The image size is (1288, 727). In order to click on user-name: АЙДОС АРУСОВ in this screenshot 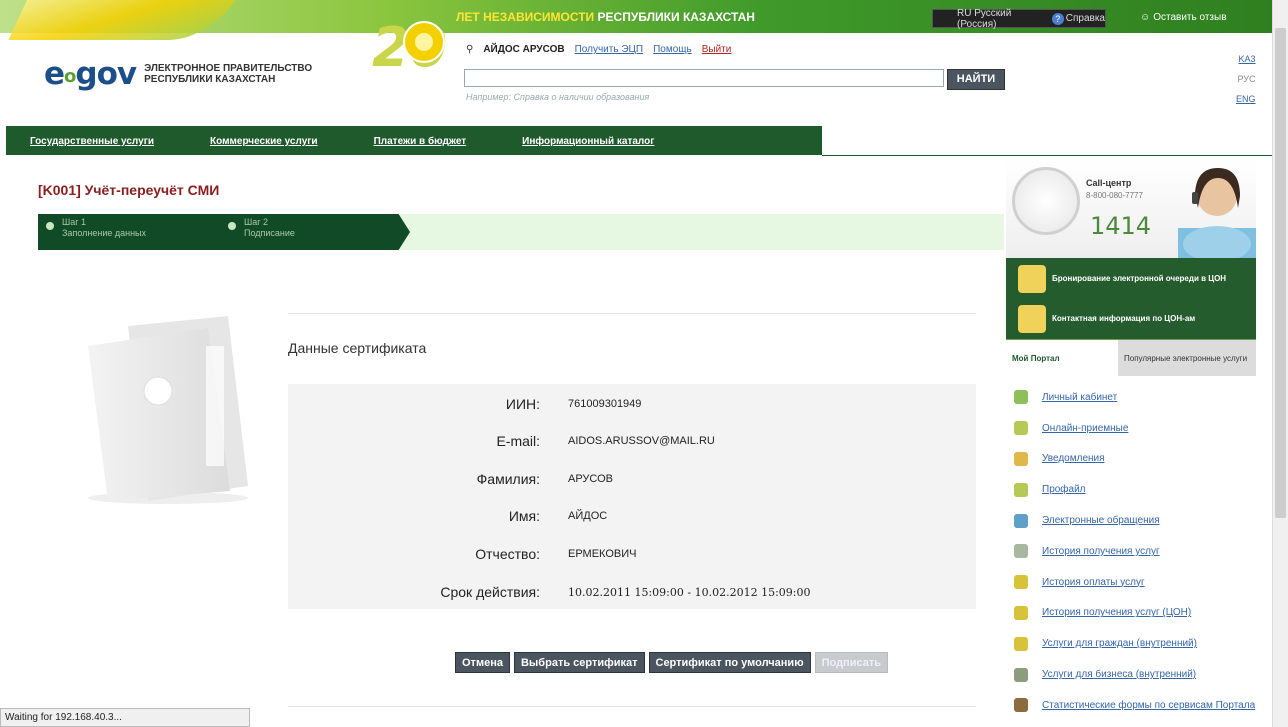, I will do `click(524, 49)`.